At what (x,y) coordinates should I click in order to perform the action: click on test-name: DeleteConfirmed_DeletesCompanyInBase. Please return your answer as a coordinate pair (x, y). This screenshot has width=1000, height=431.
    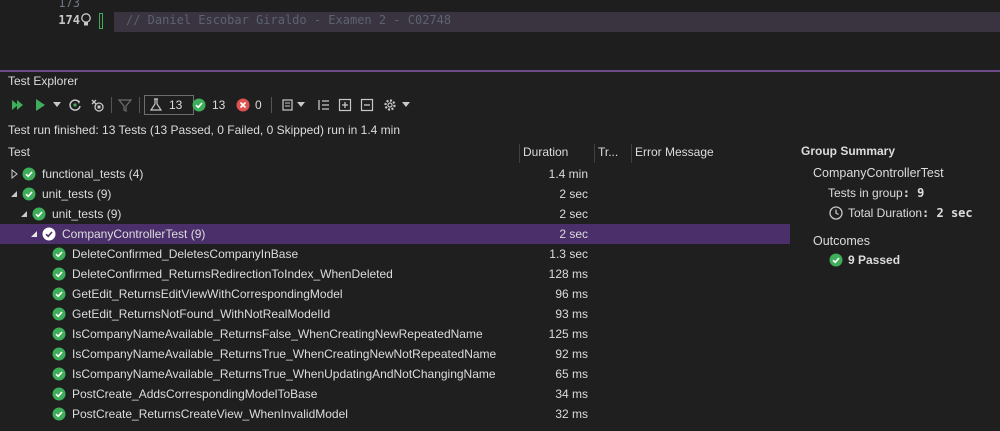
    Looking at the image, I should click on (185, 254).